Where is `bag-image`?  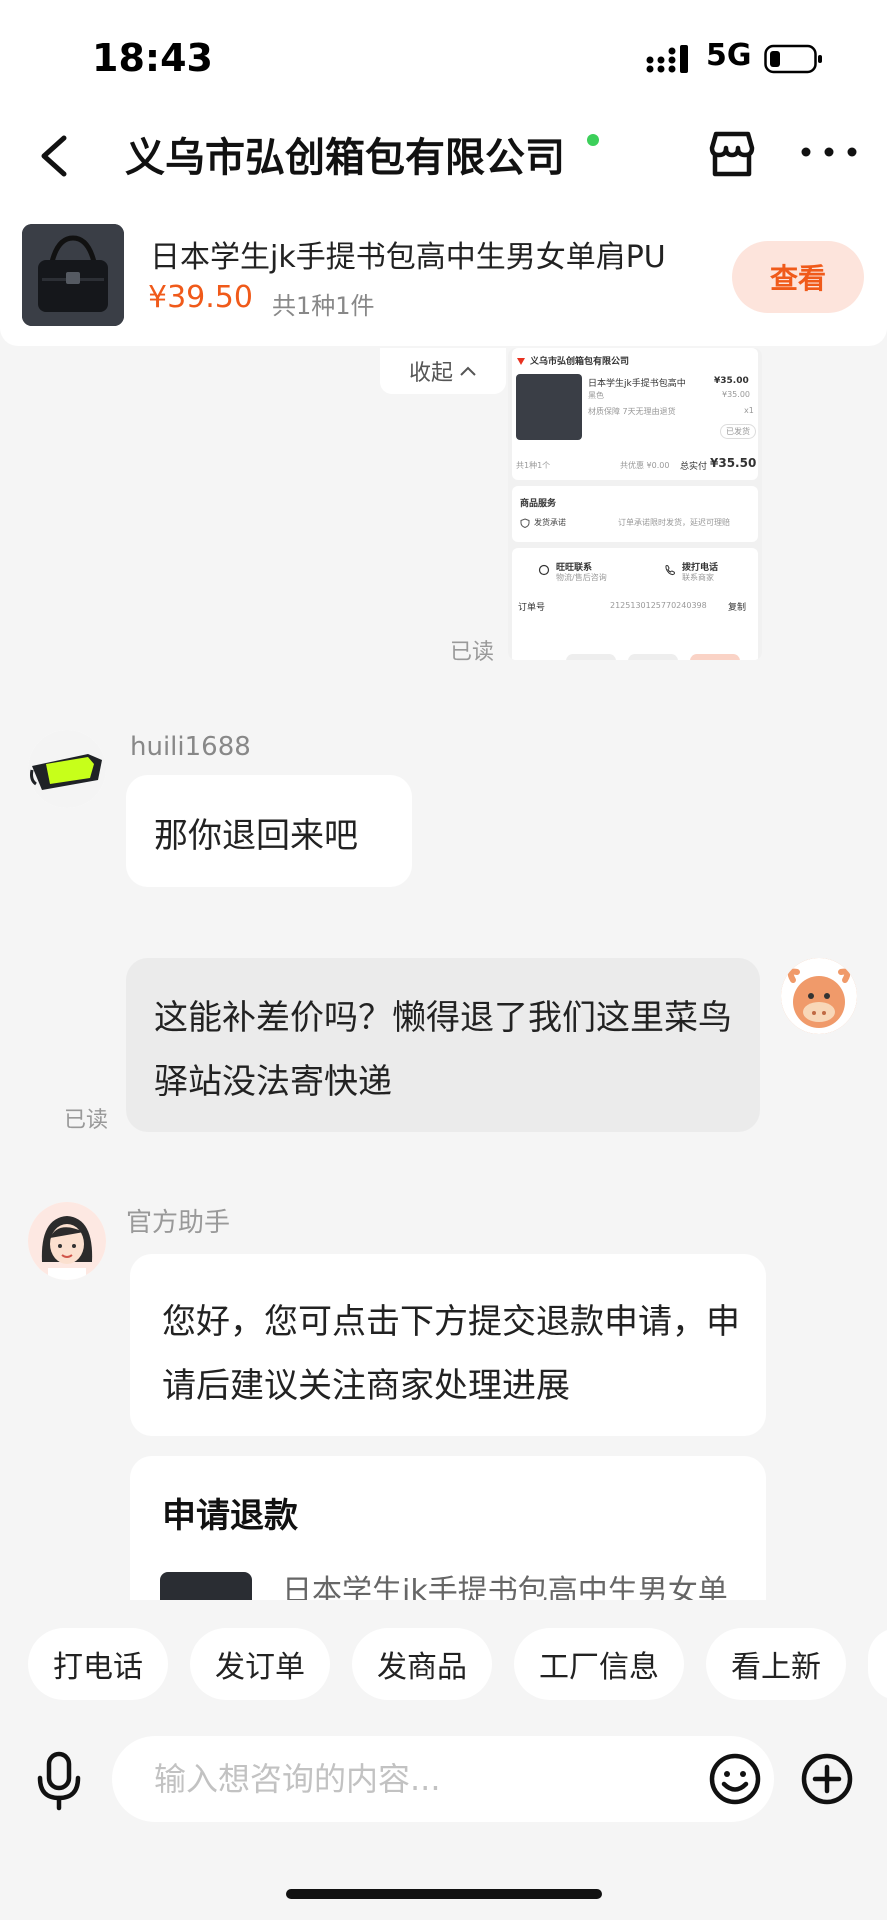 bag-image is located at coordinates (73, 275).